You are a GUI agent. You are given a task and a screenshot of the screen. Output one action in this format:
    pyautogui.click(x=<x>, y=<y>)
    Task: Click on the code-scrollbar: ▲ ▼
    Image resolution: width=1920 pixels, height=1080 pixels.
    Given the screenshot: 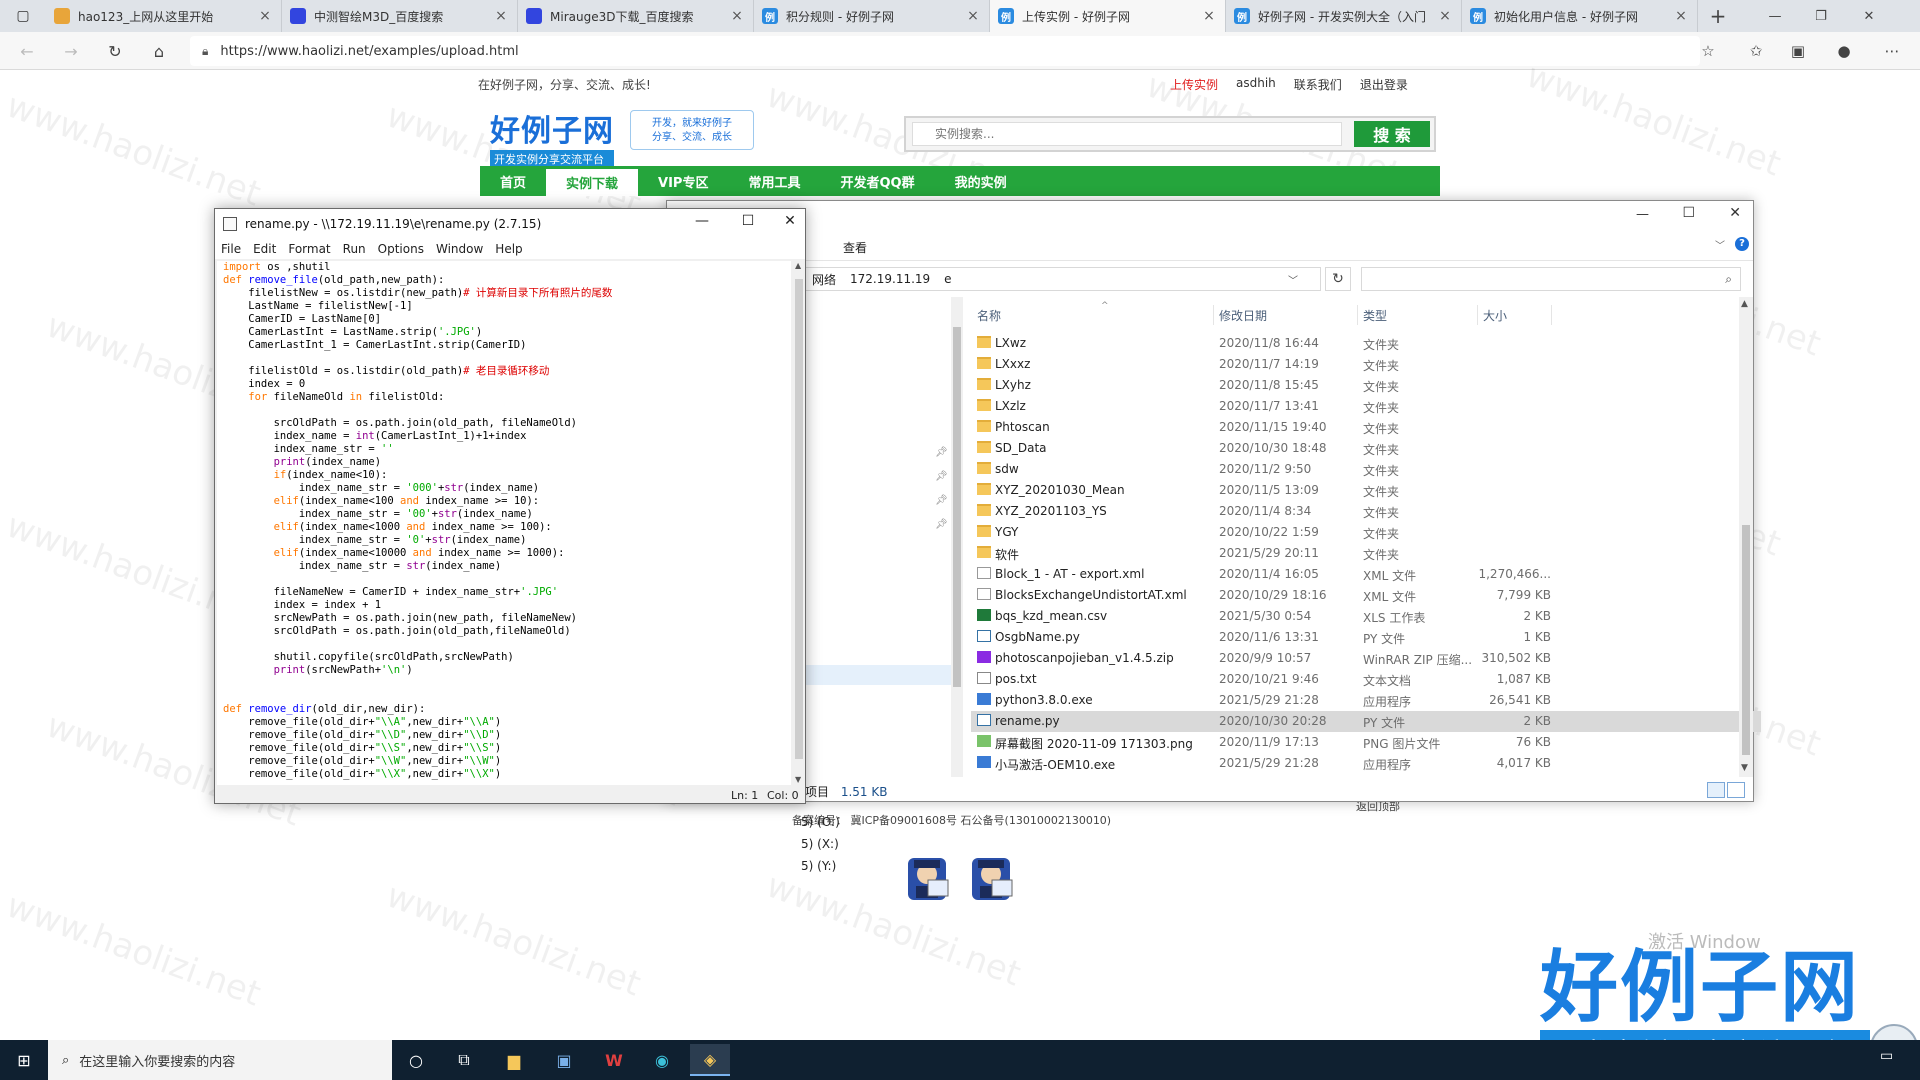 What is the action you would take?
    pyautogui.click(x=799, y=524)
    